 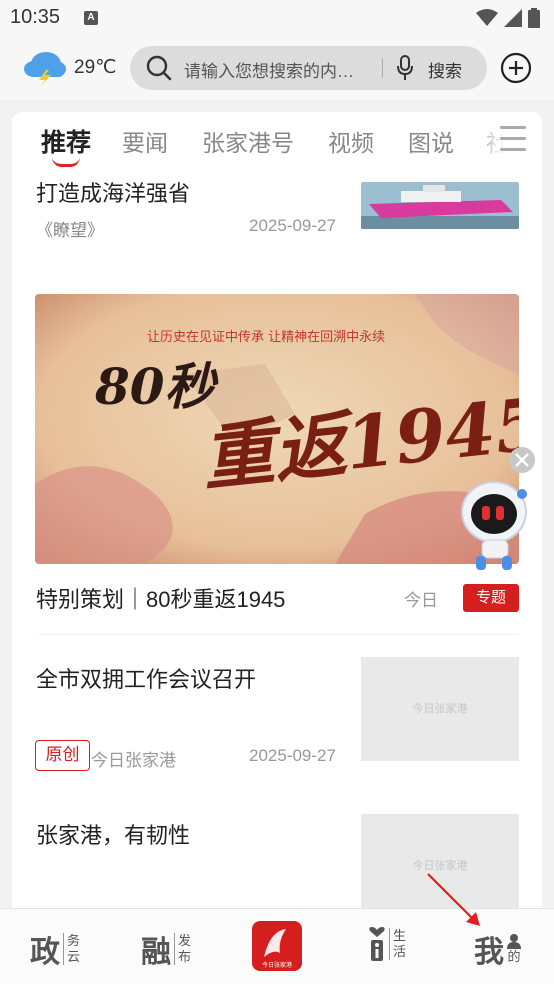 I want to click on nav-government: 政 务云, so click(x=55, y=949).